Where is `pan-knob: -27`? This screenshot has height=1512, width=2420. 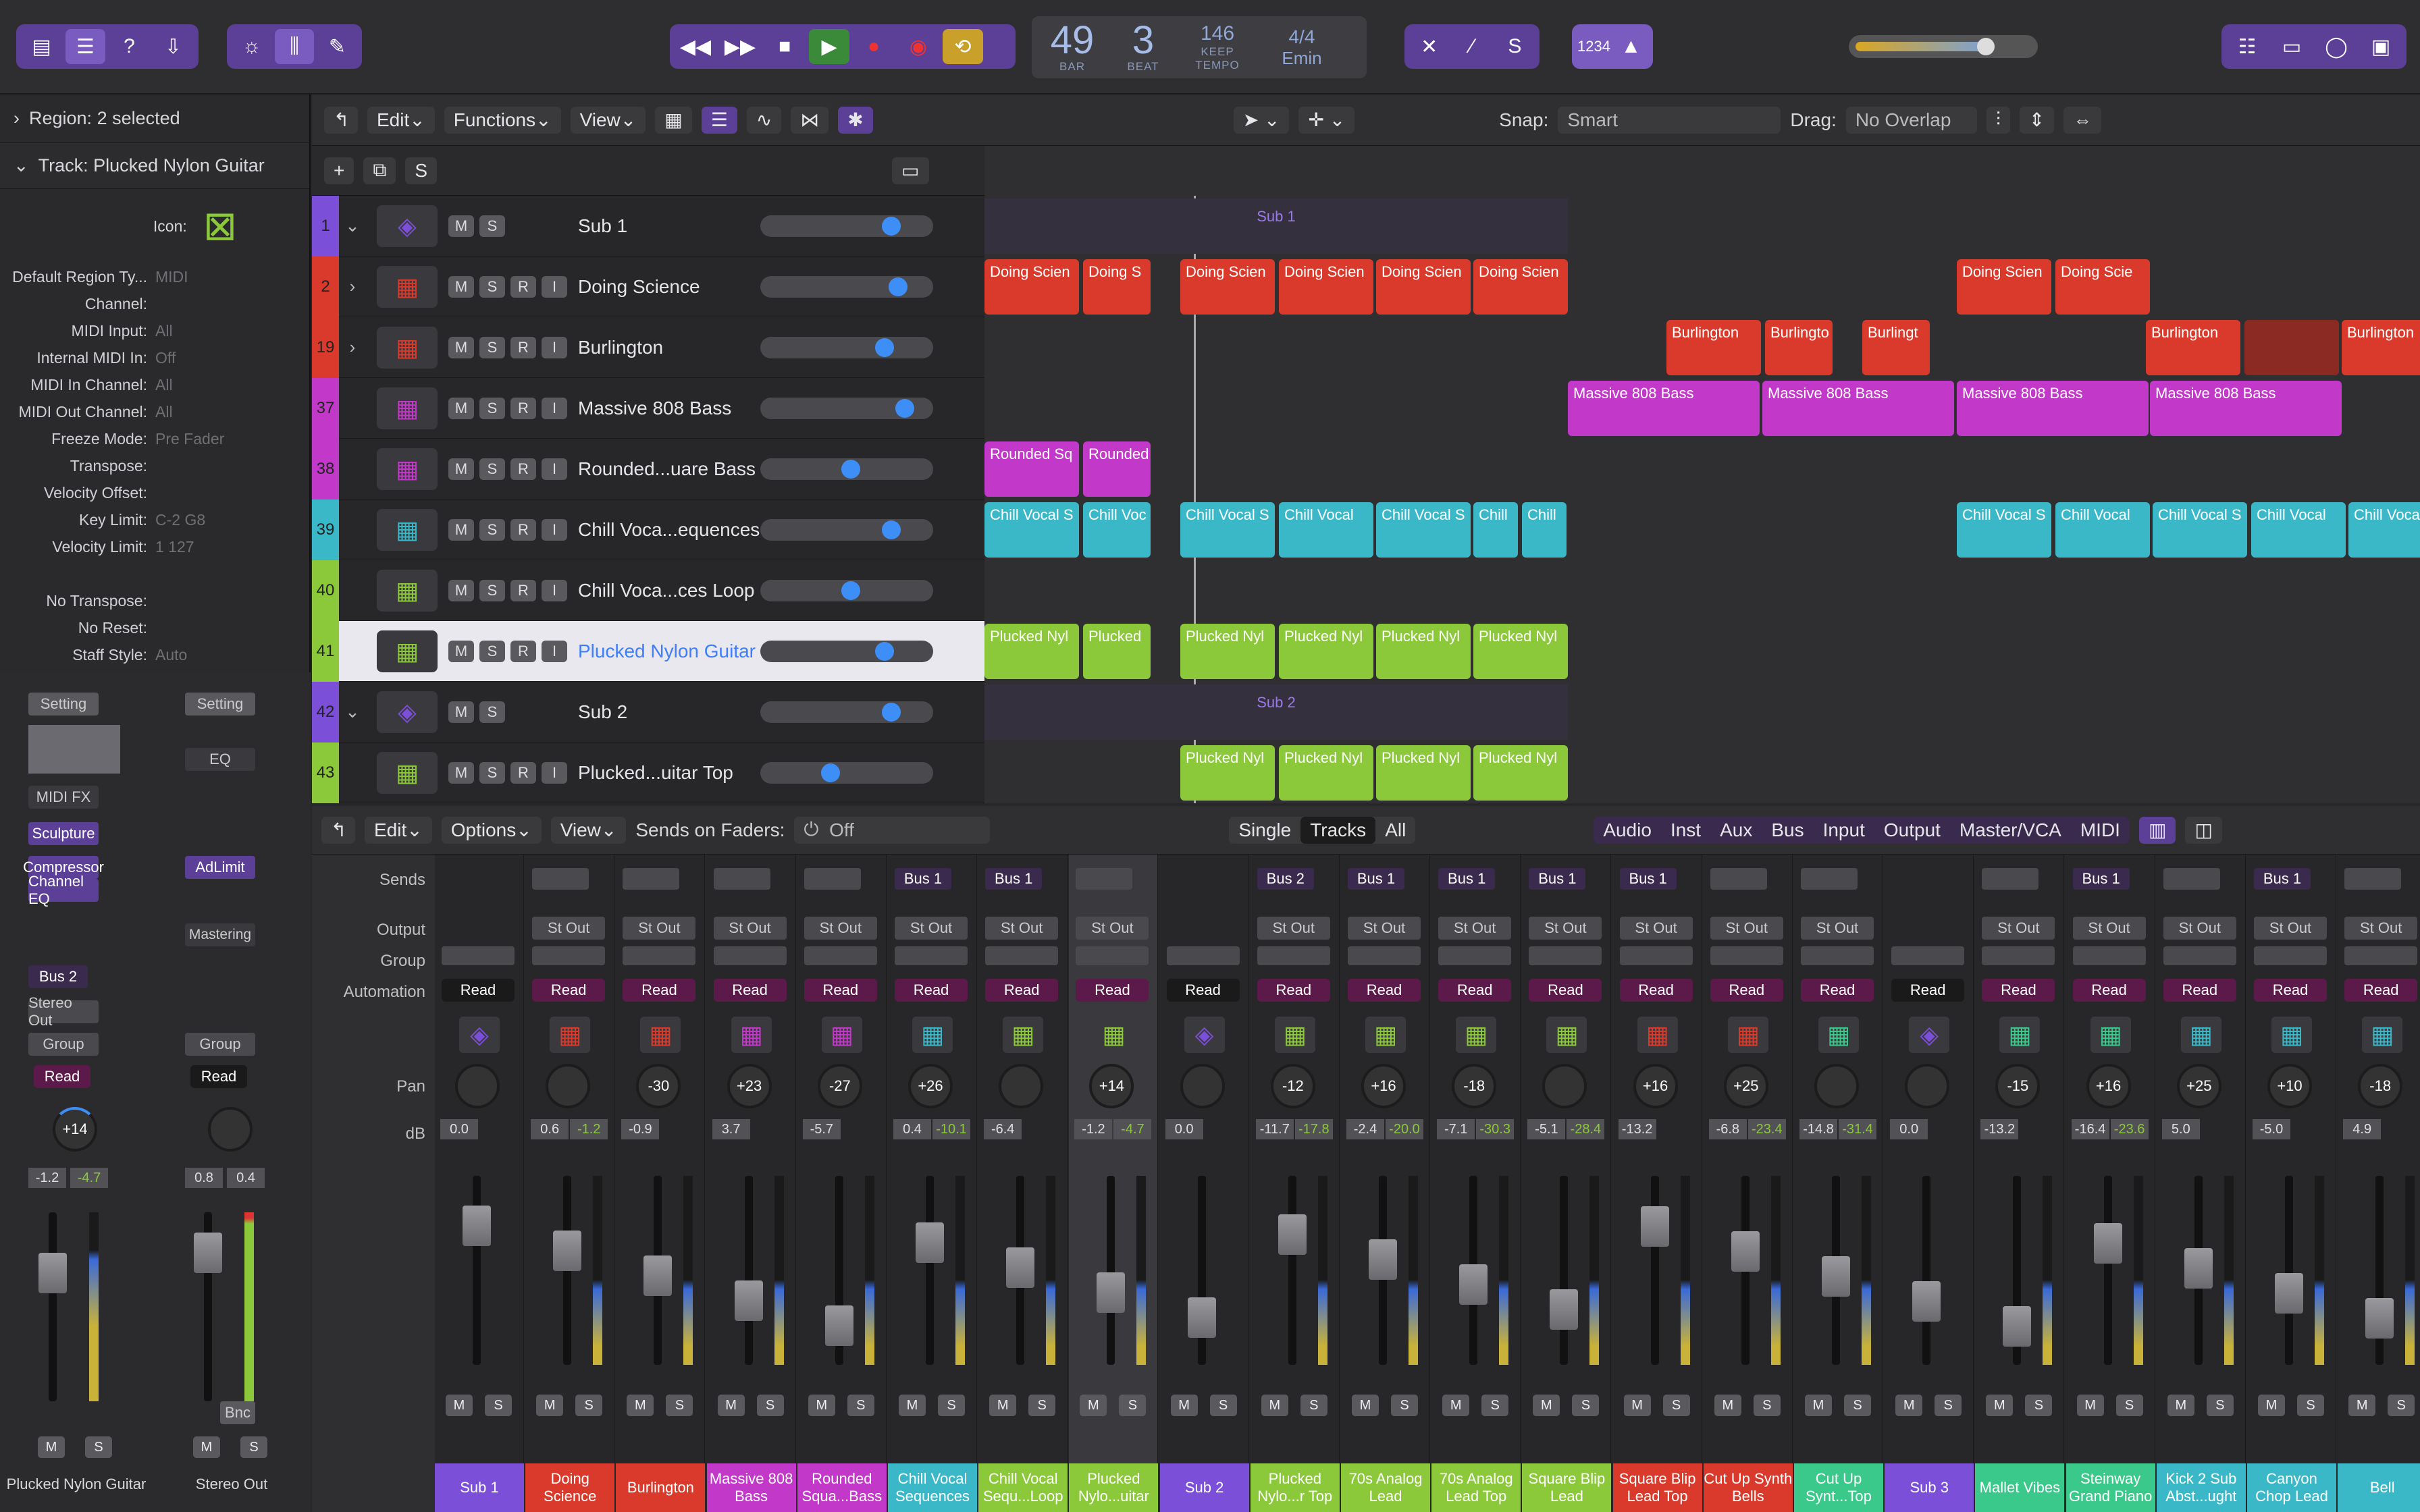 pan-knob: -27 is located at coordinates (839, 1086).